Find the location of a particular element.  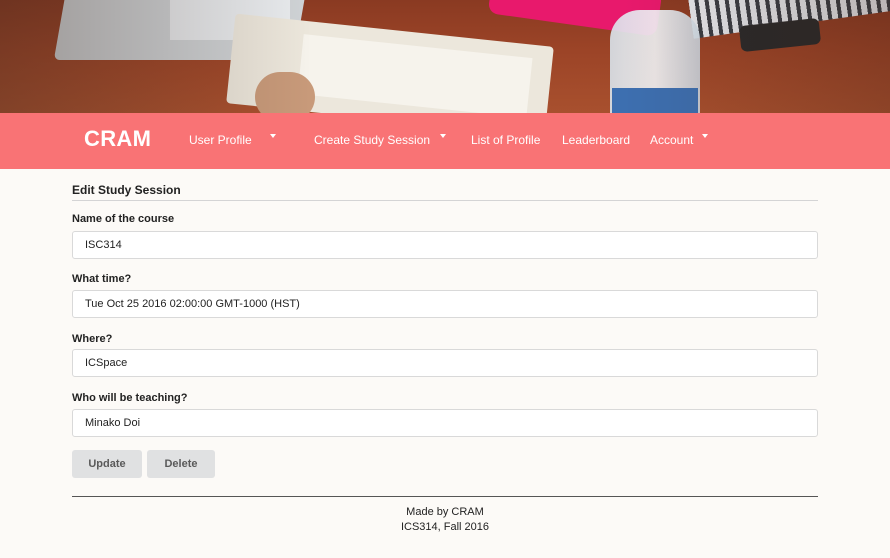

course-name-input is located at coordinates (445, 245).